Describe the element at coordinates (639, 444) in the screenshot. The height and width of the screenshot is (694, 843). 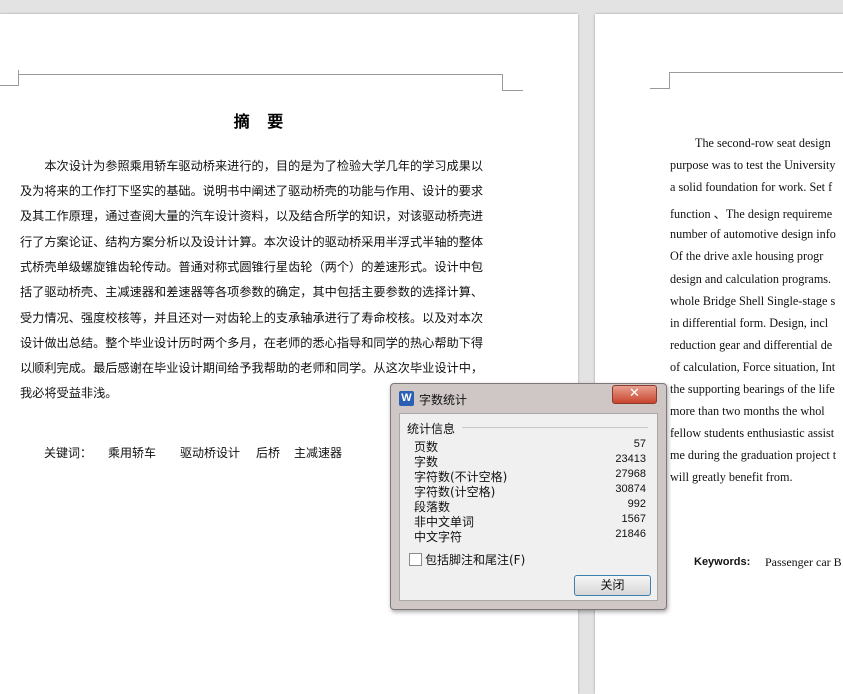
I see `stat-value: 57` at that location.